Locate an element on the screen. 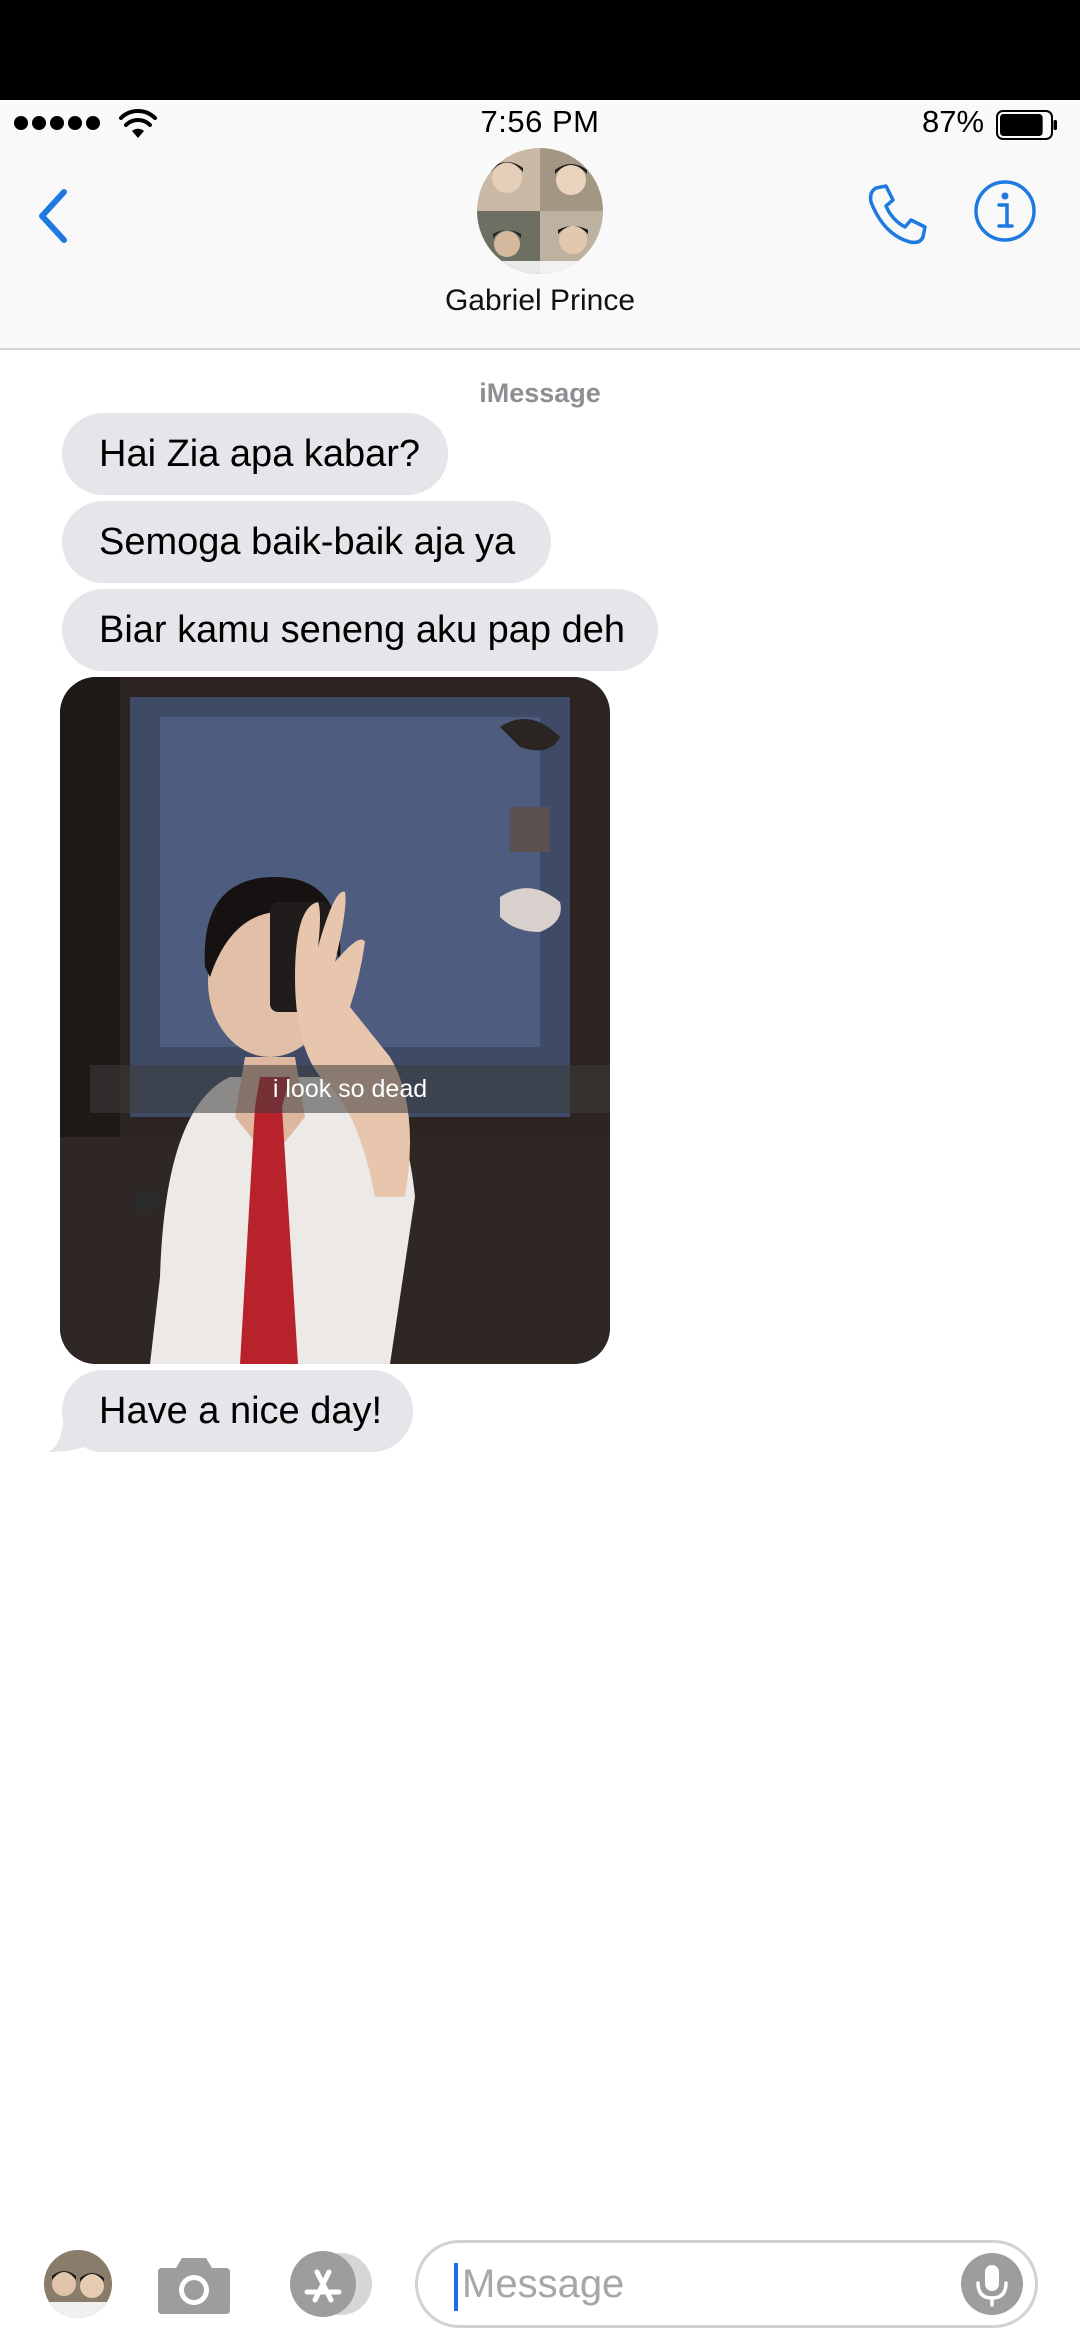  app-store-icon is located at coordinates (329, 2284).